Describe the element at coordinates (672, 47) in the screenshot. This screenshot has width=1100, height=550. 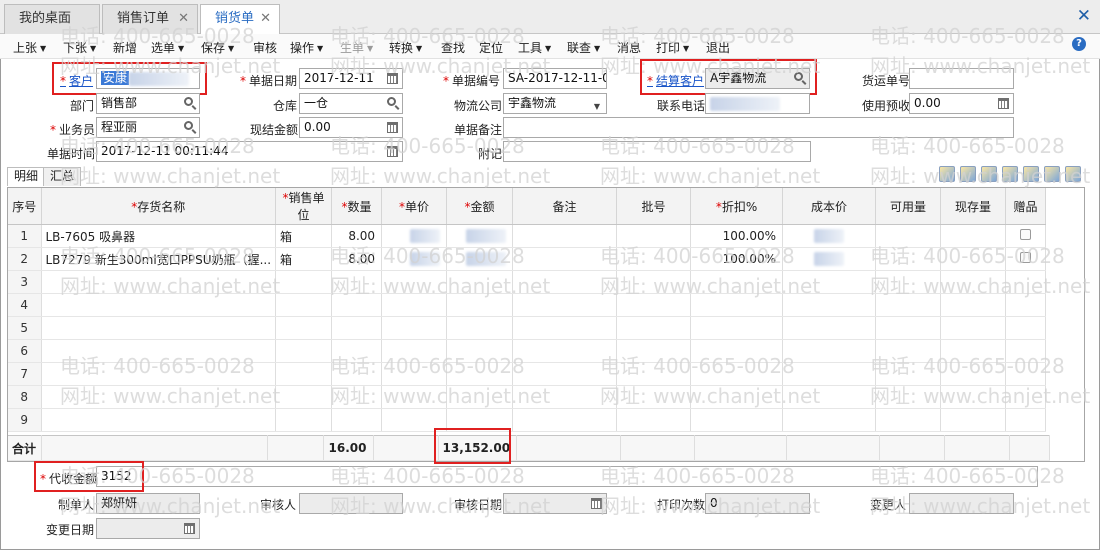
I see `toolbar-item: 打印 ▼` at that location.